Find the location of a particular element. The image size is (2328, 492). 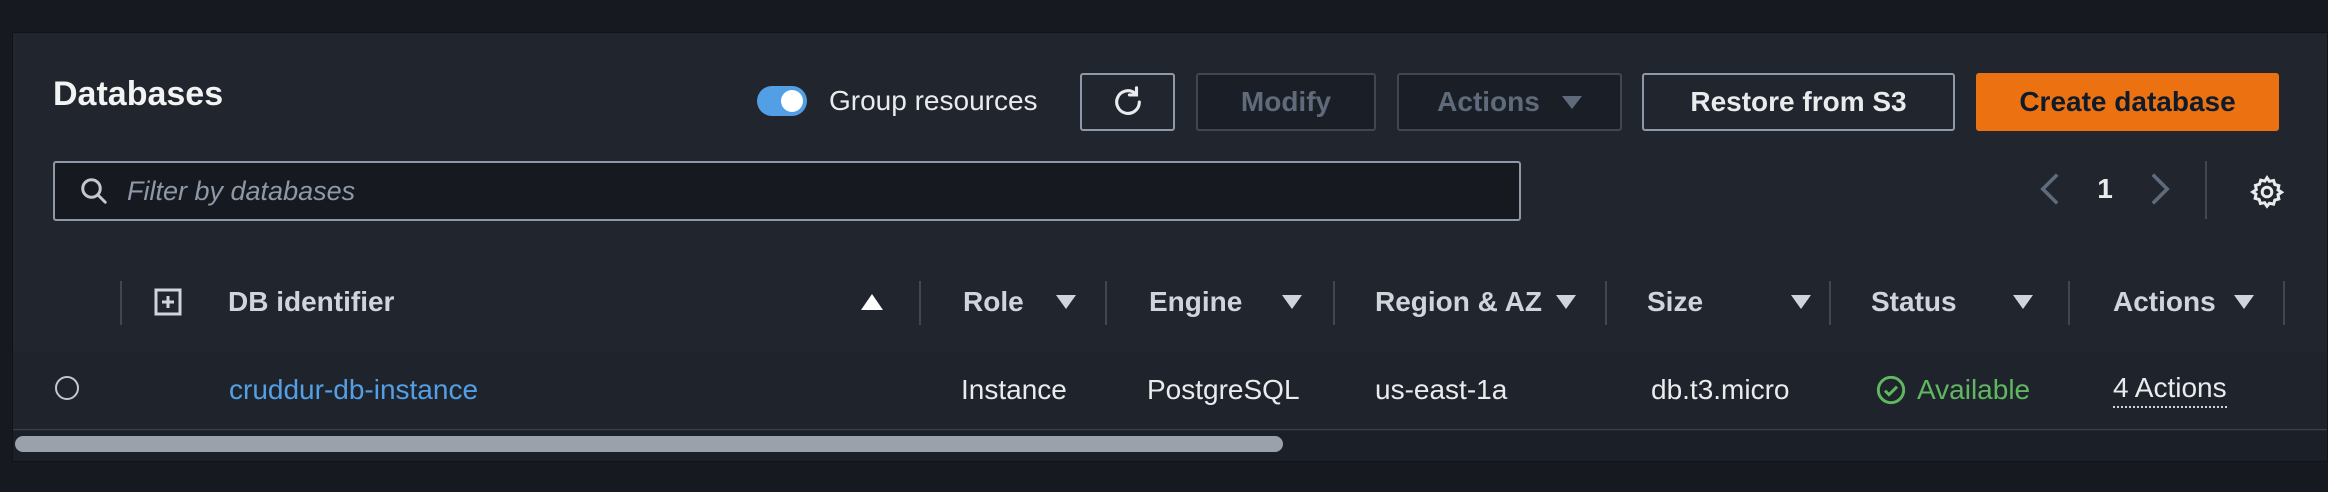

sort-up-icon is located at coordinates (872, 302).